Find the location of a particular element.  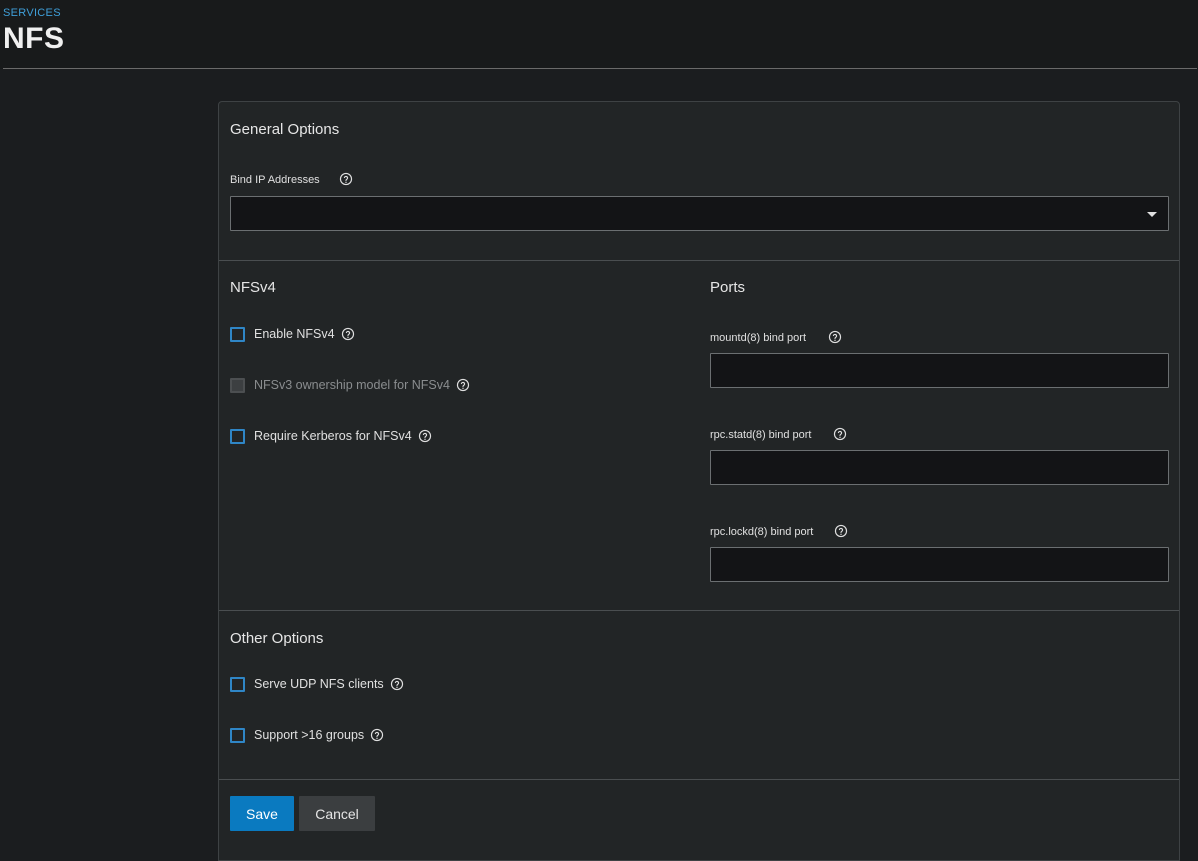

statd-port-input is located at coordinates (939, 467).